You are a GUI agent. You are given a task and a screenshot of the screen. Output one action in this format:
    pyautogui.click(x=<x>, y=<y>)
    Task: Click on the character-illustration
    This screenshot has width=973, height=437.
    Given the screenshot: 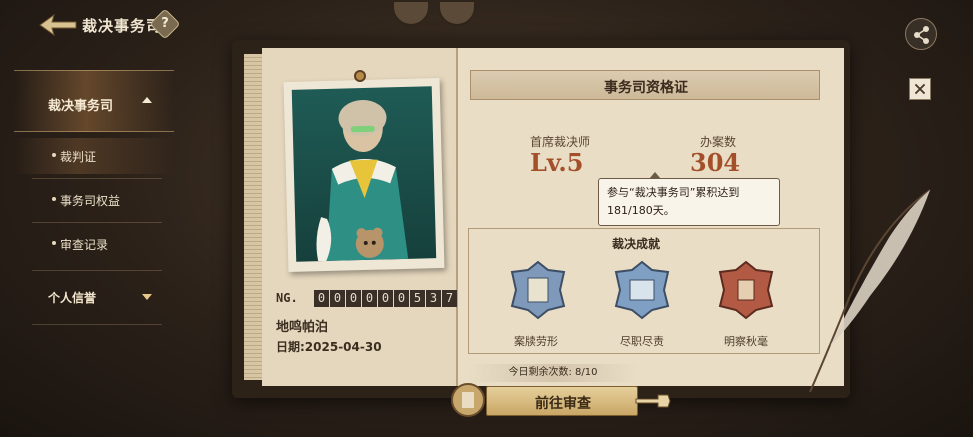 What is the action you would take?
    pyautogui.click(x=364, y=174)
    